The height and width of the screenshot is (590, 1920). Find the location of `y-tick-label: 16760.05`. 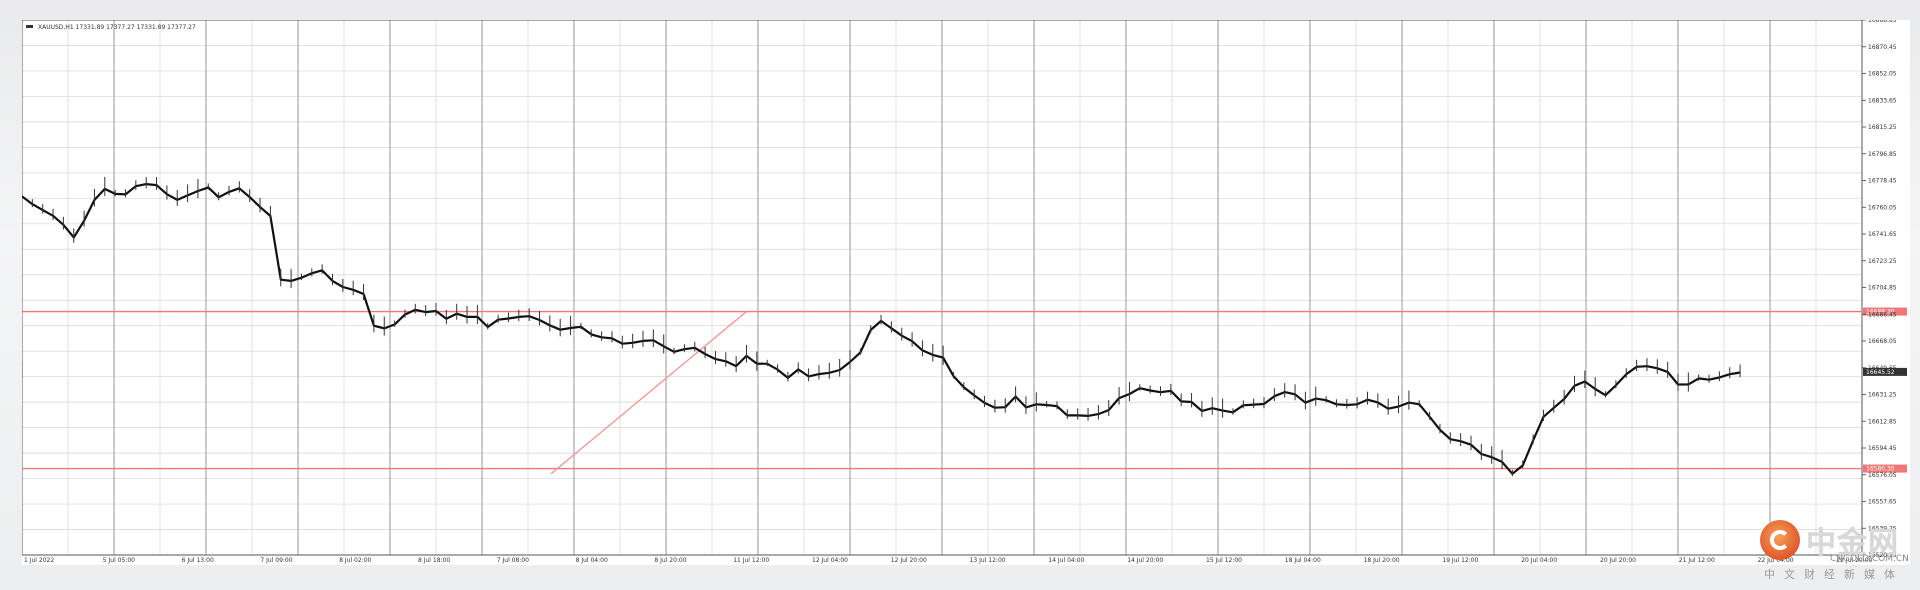

y-tick-label: 16760.05 is located at coordinates (1882, 207).